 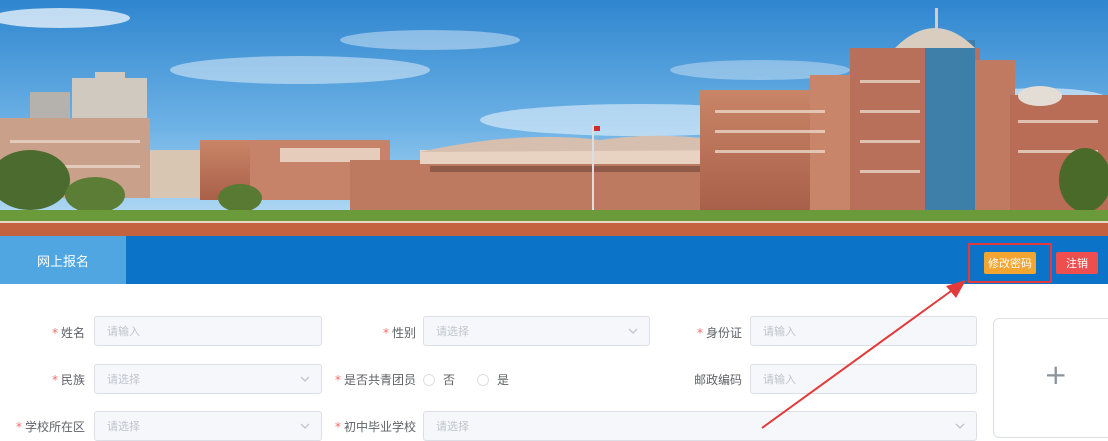 I want to click on photo-upload-box: +, so click(x=1050, y=378).